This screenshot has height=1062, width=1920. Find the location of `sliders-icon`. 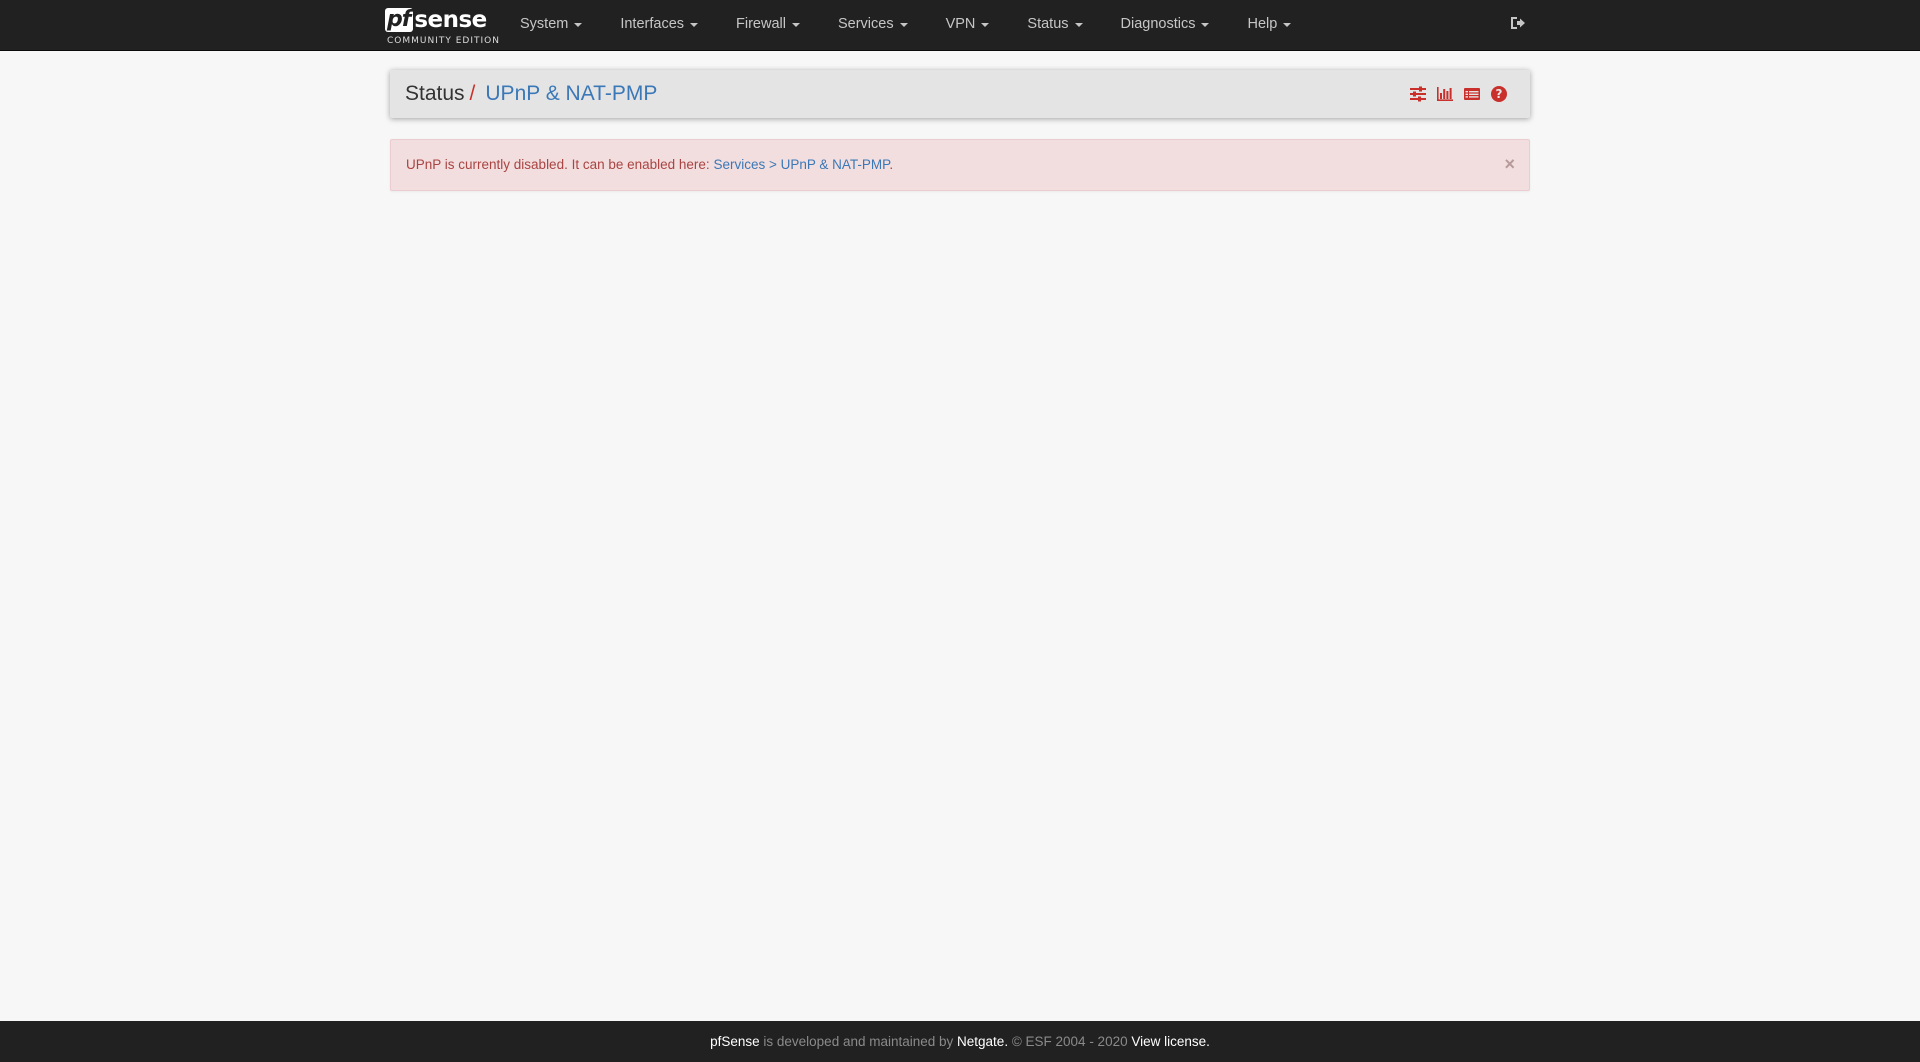

sliders-icon is located at coordinates (1418, 94).